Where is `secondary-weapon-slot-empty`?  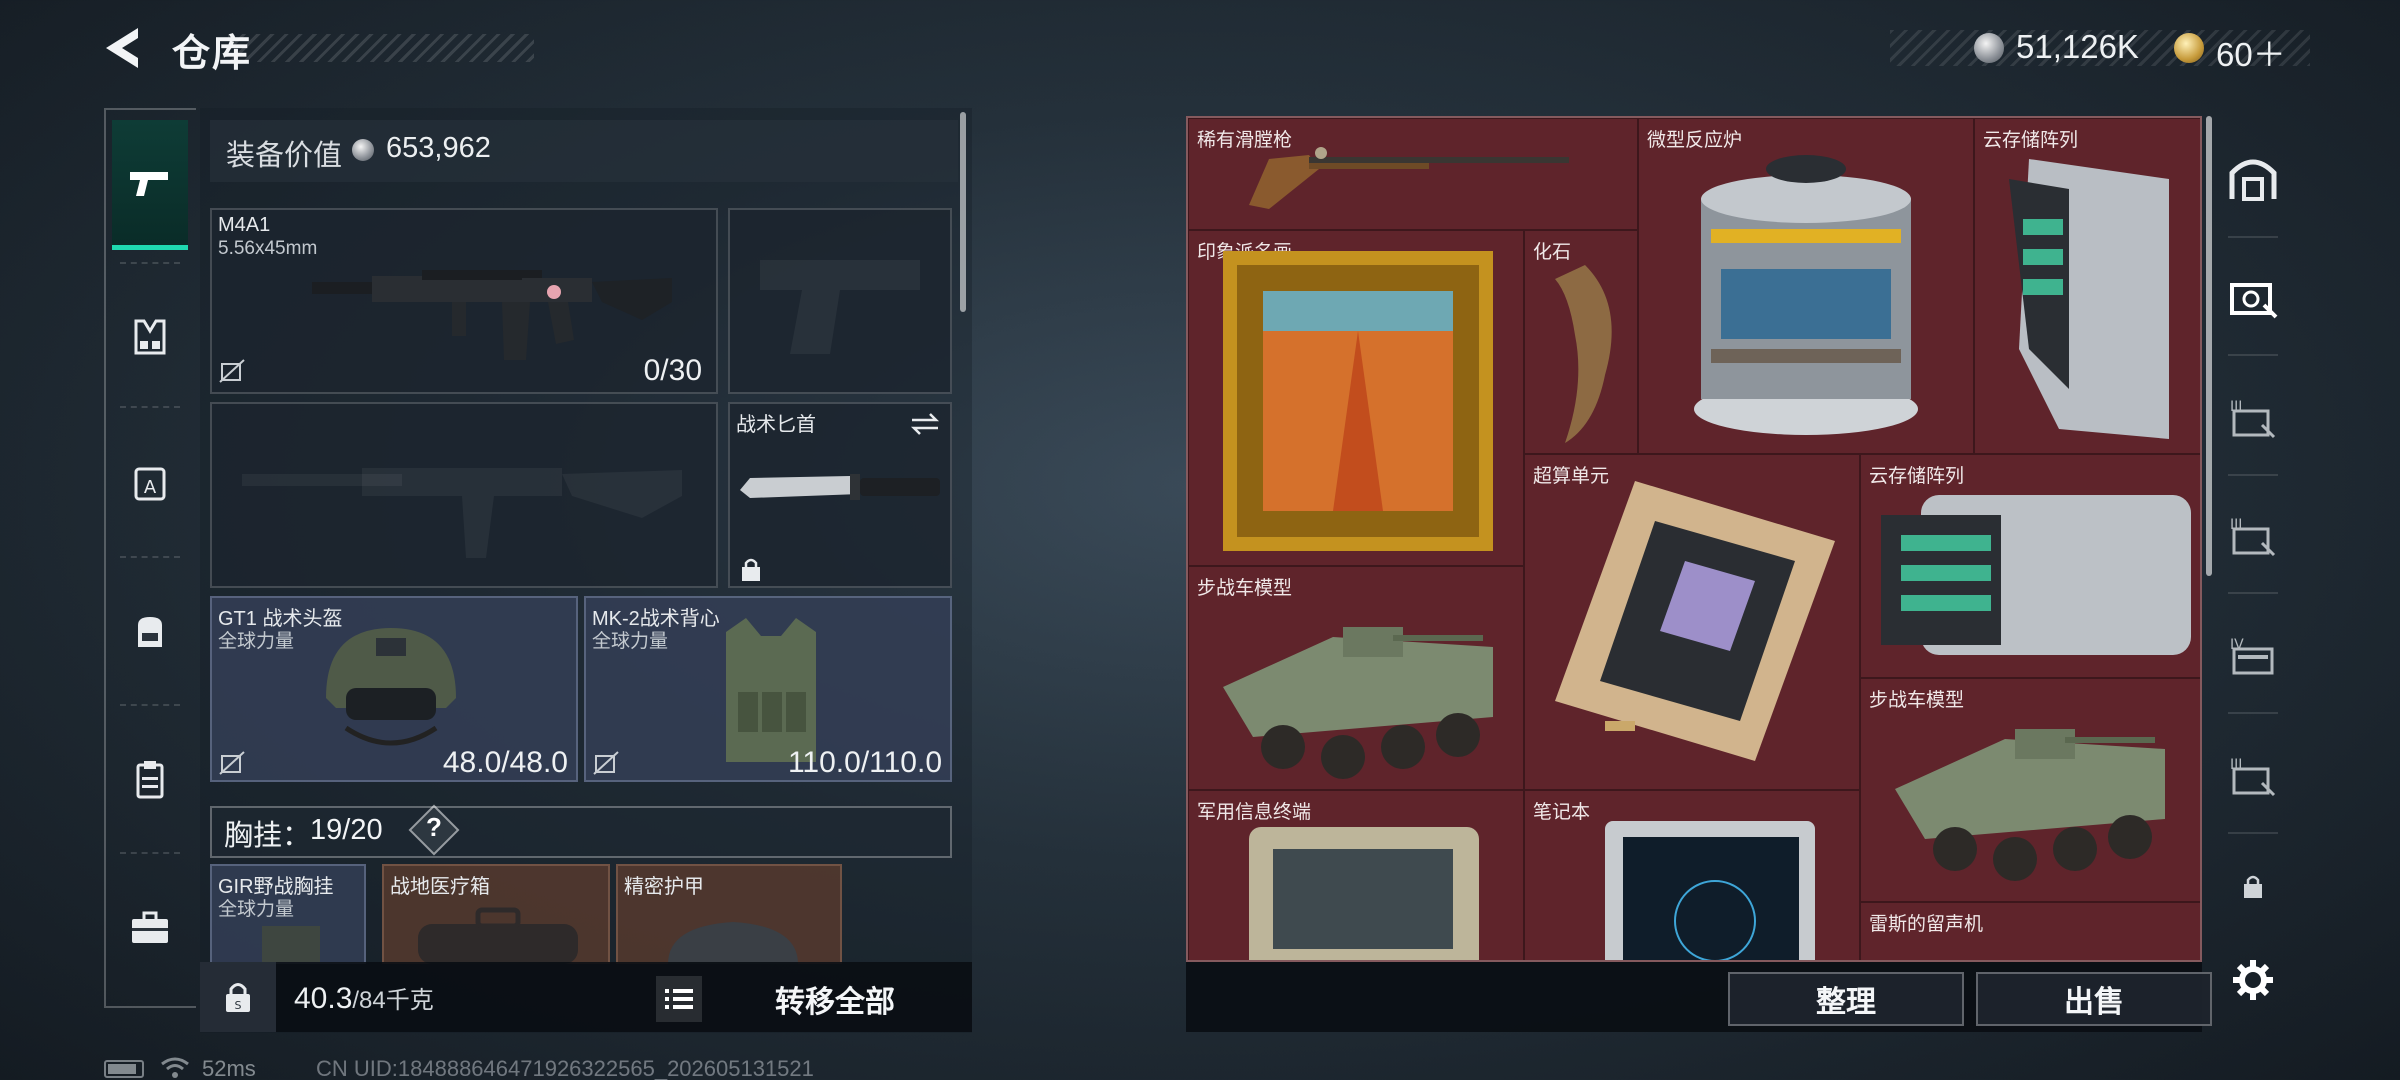 secondary-weapon-slot-empty is located at coordinates (464, 495).